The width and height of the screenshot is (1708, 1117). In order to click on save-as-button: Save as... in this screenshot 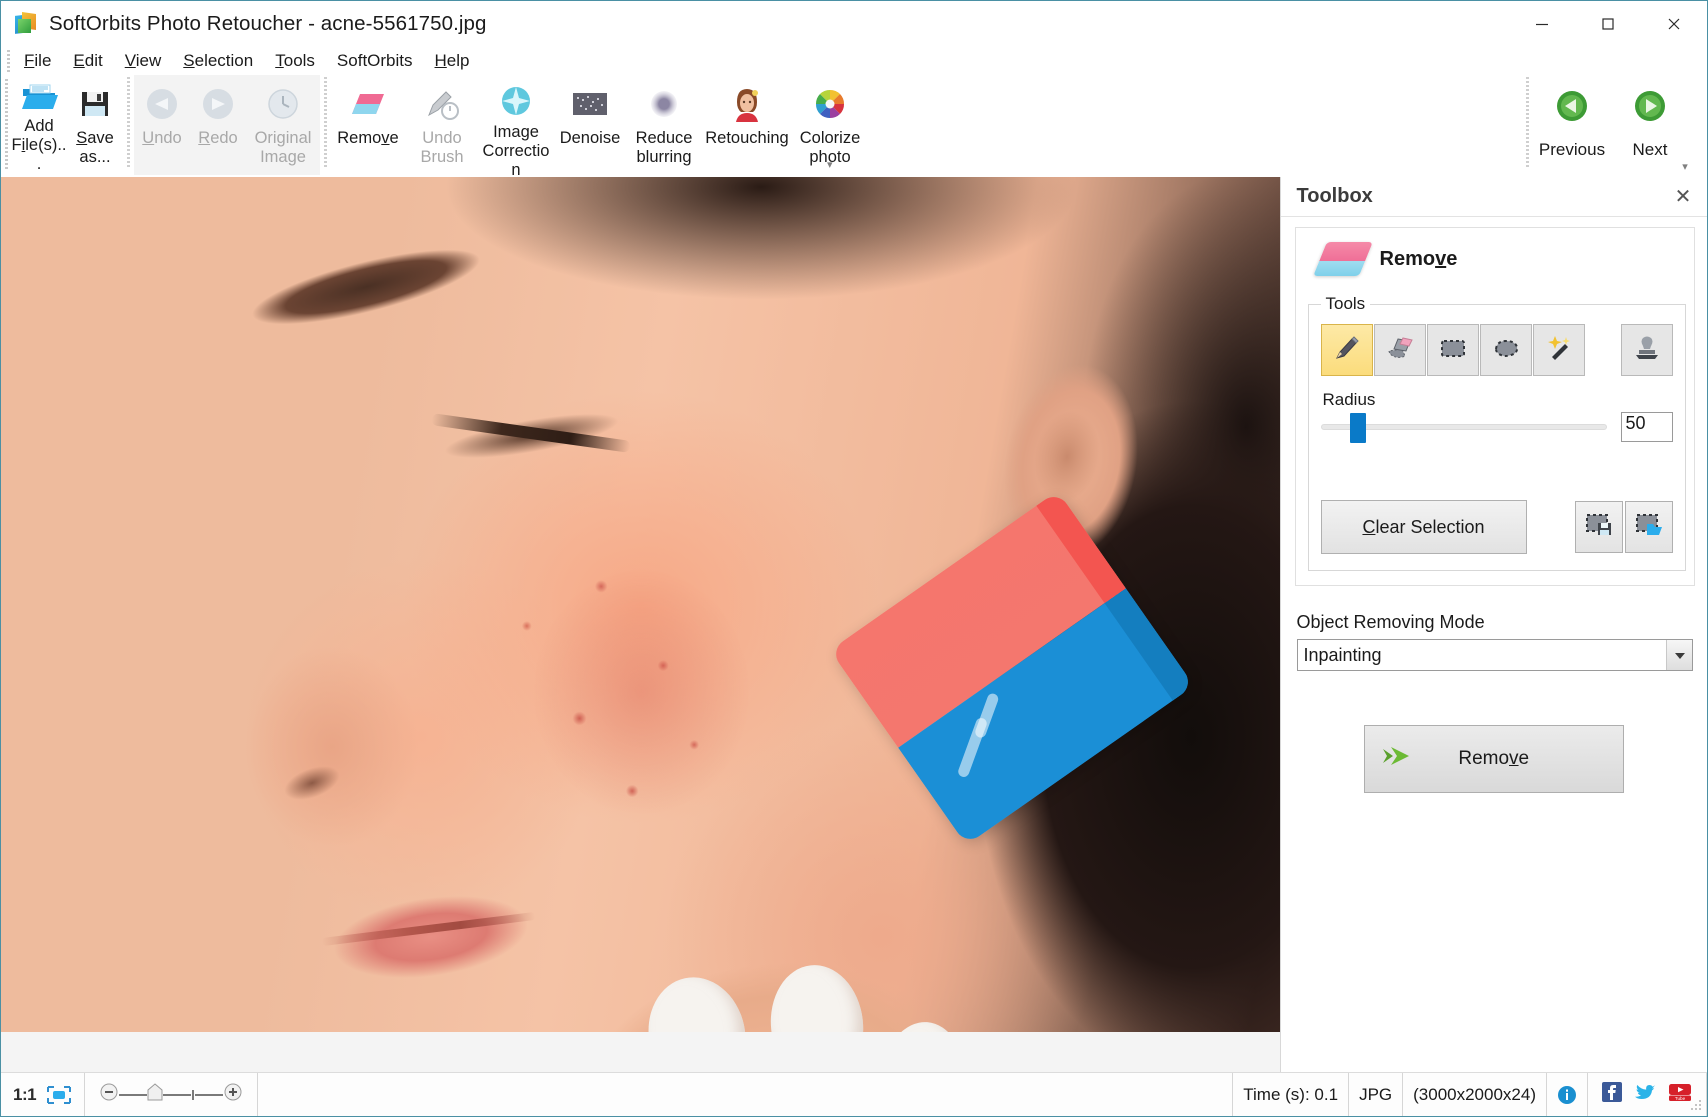, I will do `click(95, 124)`.